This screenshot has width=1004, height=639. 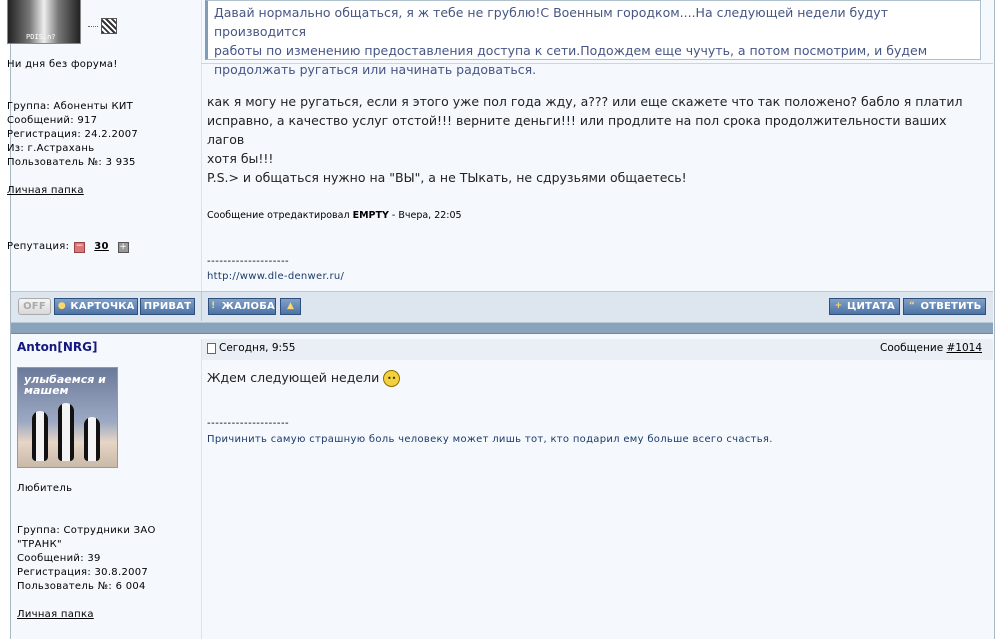 I want to click on status-label: OFF, so click(x=34, y=306).